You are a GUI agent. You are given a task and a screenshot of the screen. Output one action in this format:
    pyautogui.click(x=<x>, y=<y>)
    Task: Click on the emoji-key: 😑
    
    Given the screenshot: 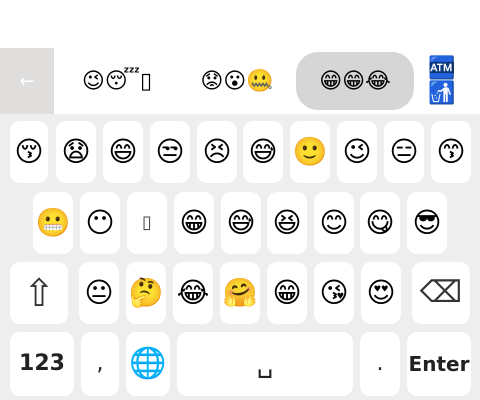 What is the action you would take?
    pyautogui.click(x=404, y=152)
    